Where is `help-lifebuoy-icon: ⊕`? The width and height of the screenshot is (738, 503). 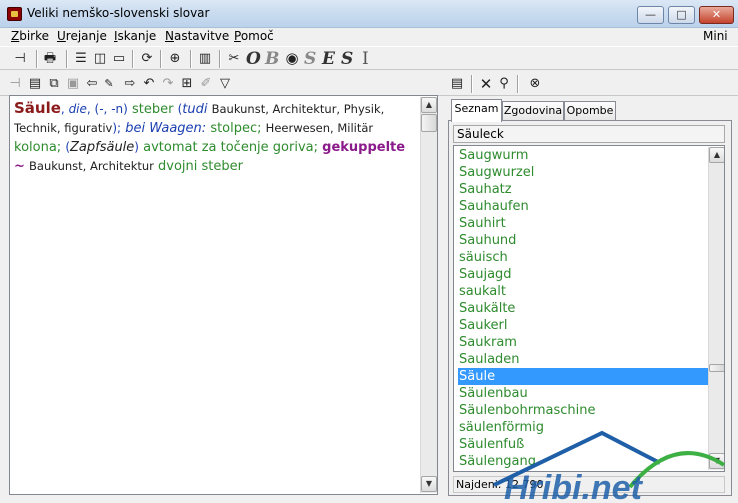 help-lifebuoy-icon: ⊕ is located at coordinates (175, 59).